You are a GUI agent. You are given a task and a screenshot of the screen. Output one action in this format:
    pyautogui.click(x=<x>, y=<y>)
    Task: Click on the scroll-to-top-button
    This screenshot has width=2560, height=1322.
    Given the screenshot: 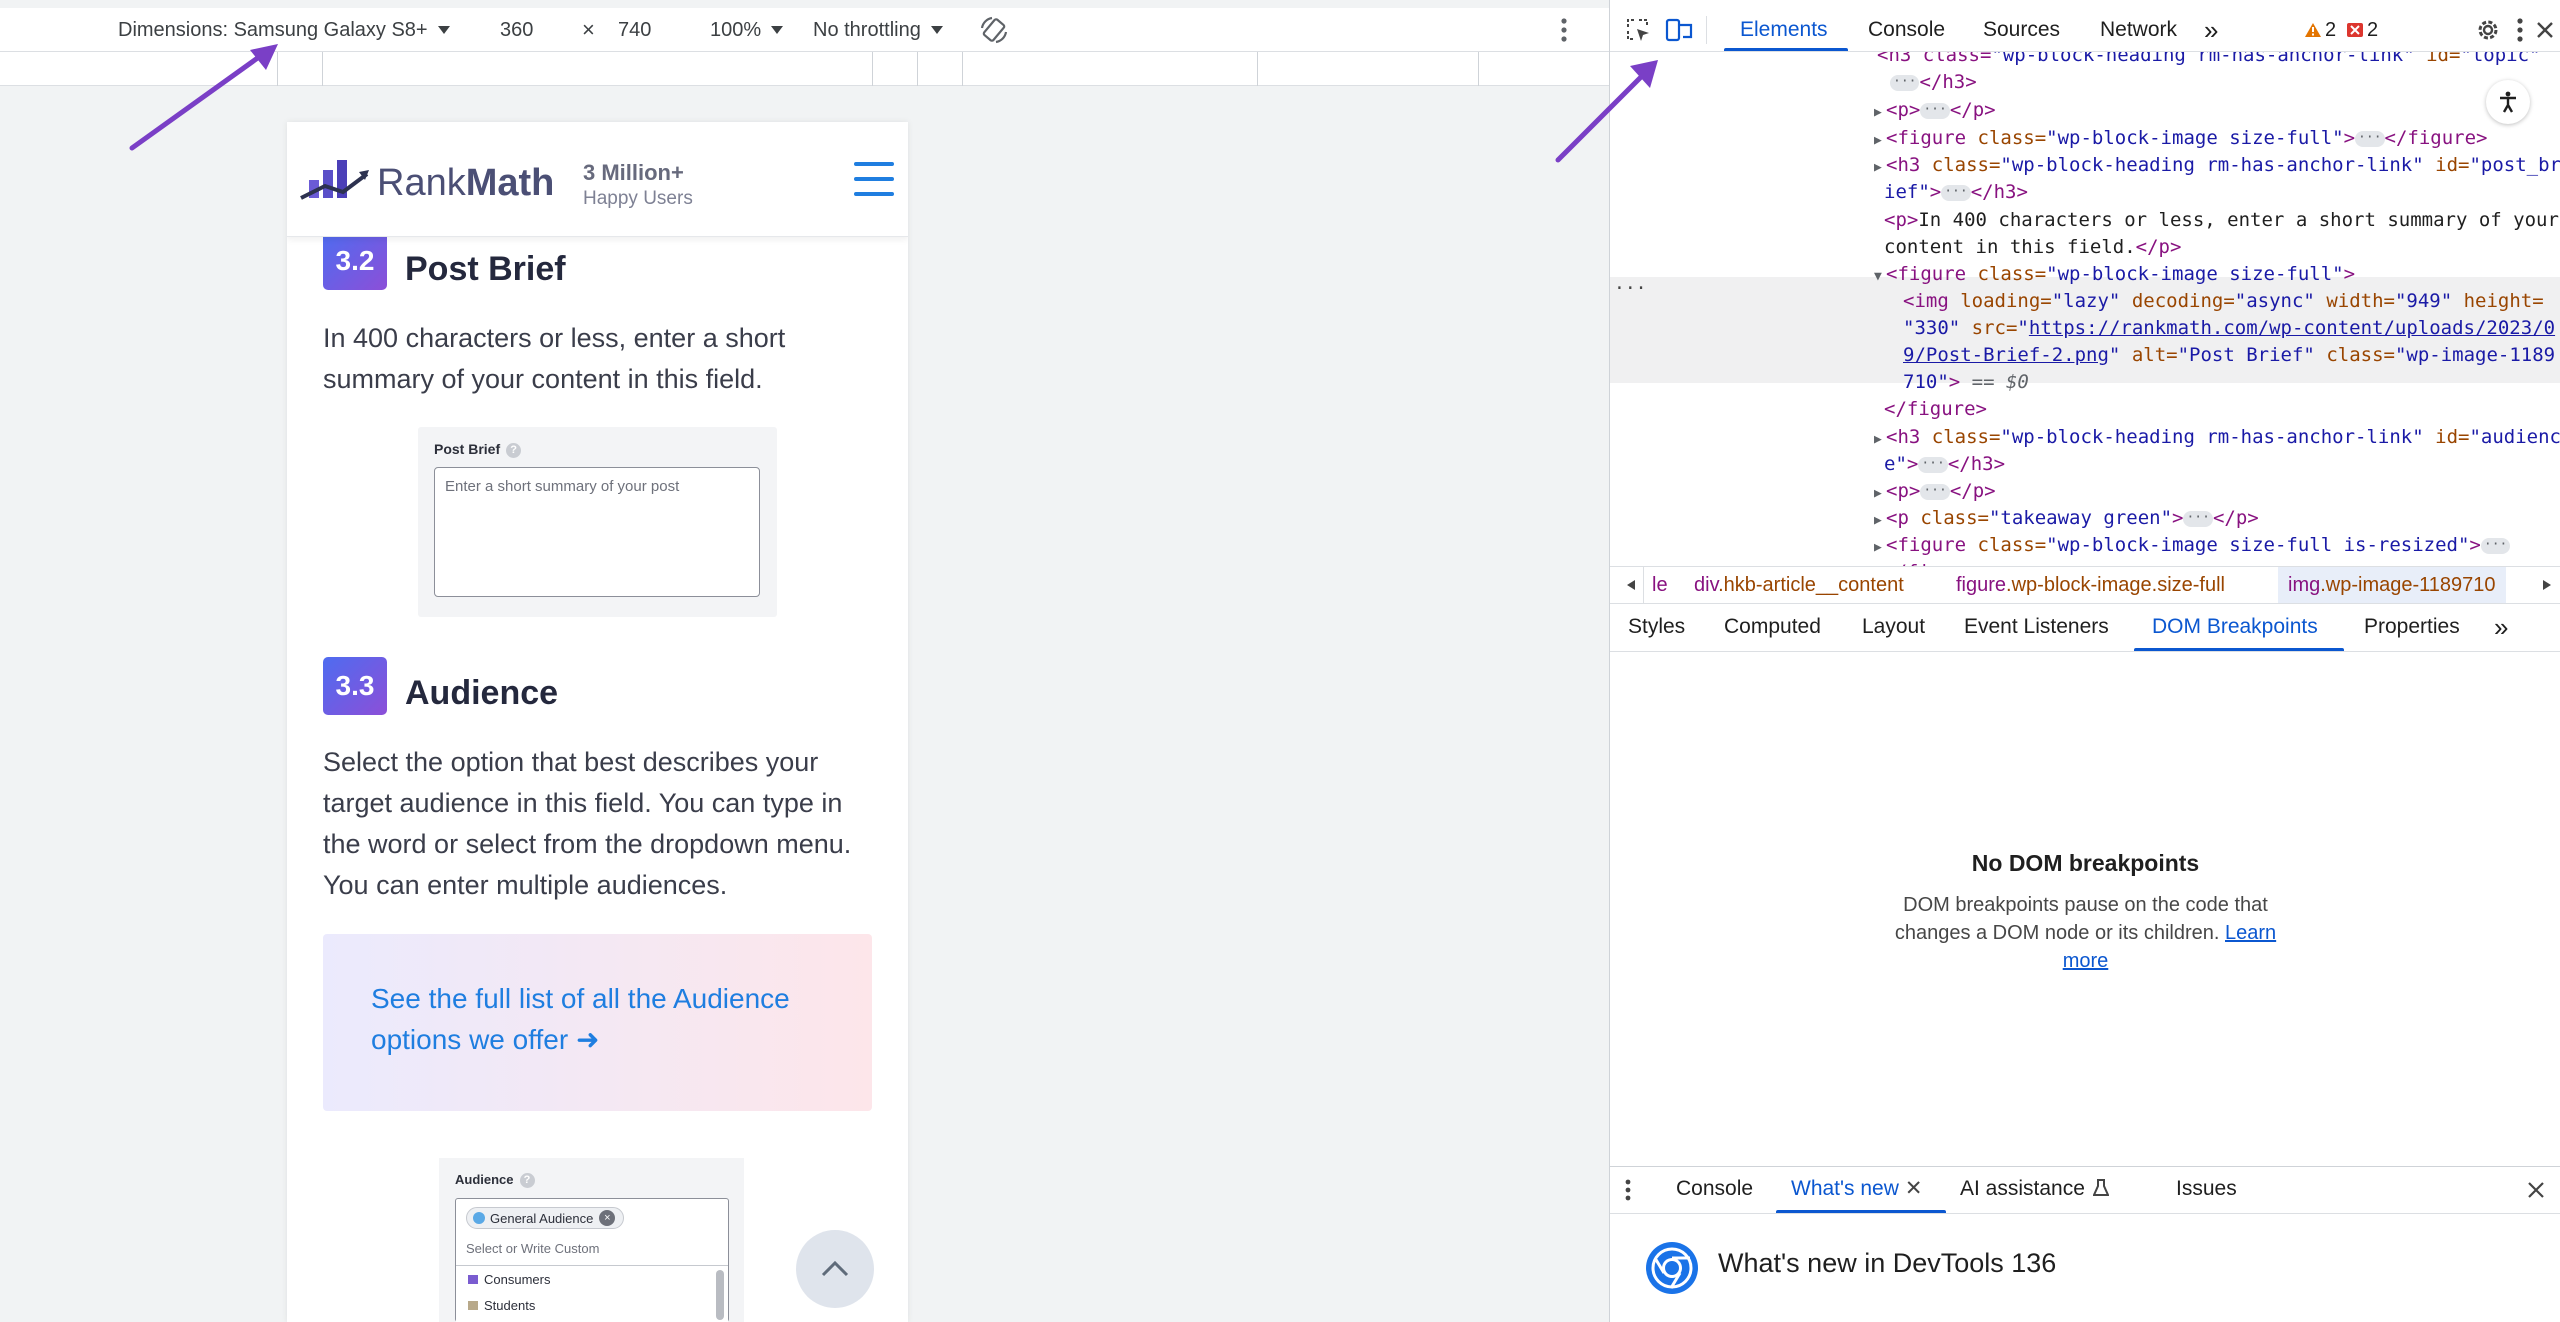 What is the action you would take?
    pyautogui.click(x=835, y=1269)
    